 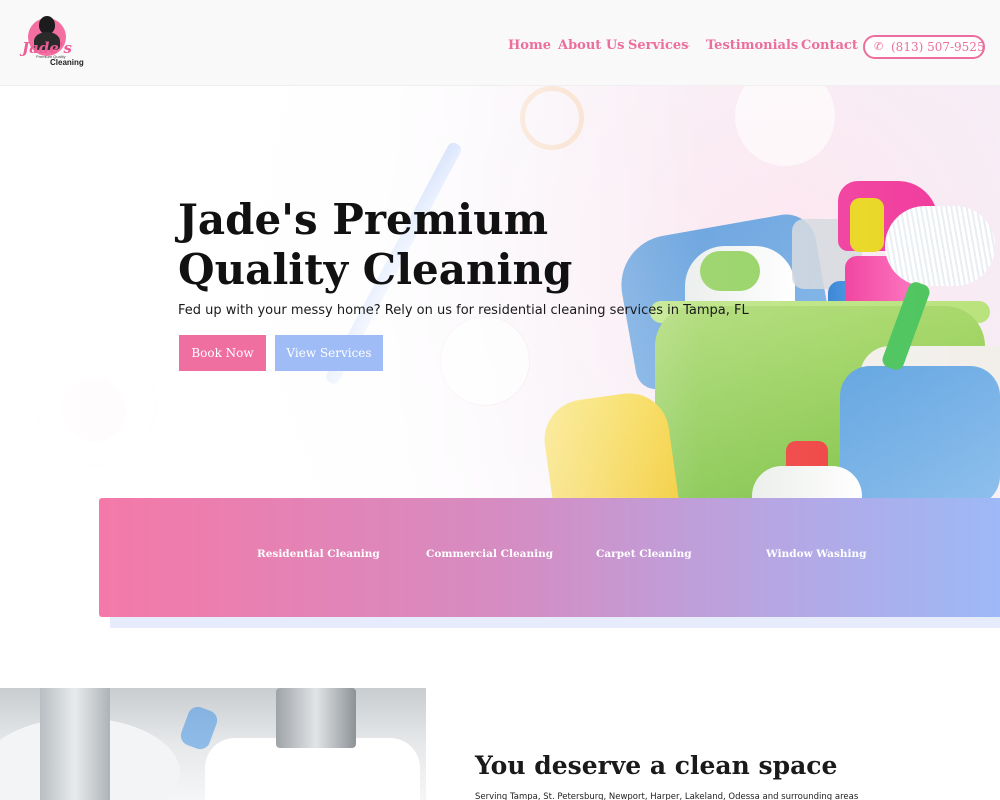 I want to click on service-carpet-cleaning: Carpet Cleaning, so click(x=644, y=554).